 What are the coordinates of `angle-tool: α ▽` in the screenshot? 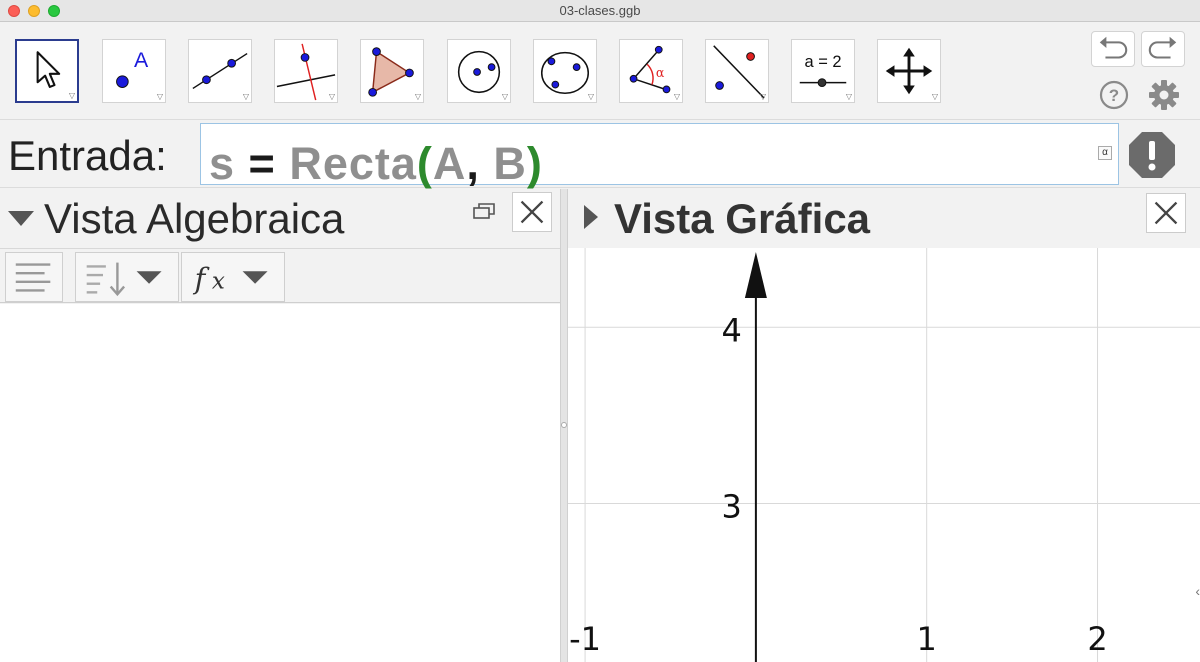 It's located at (651, 71).